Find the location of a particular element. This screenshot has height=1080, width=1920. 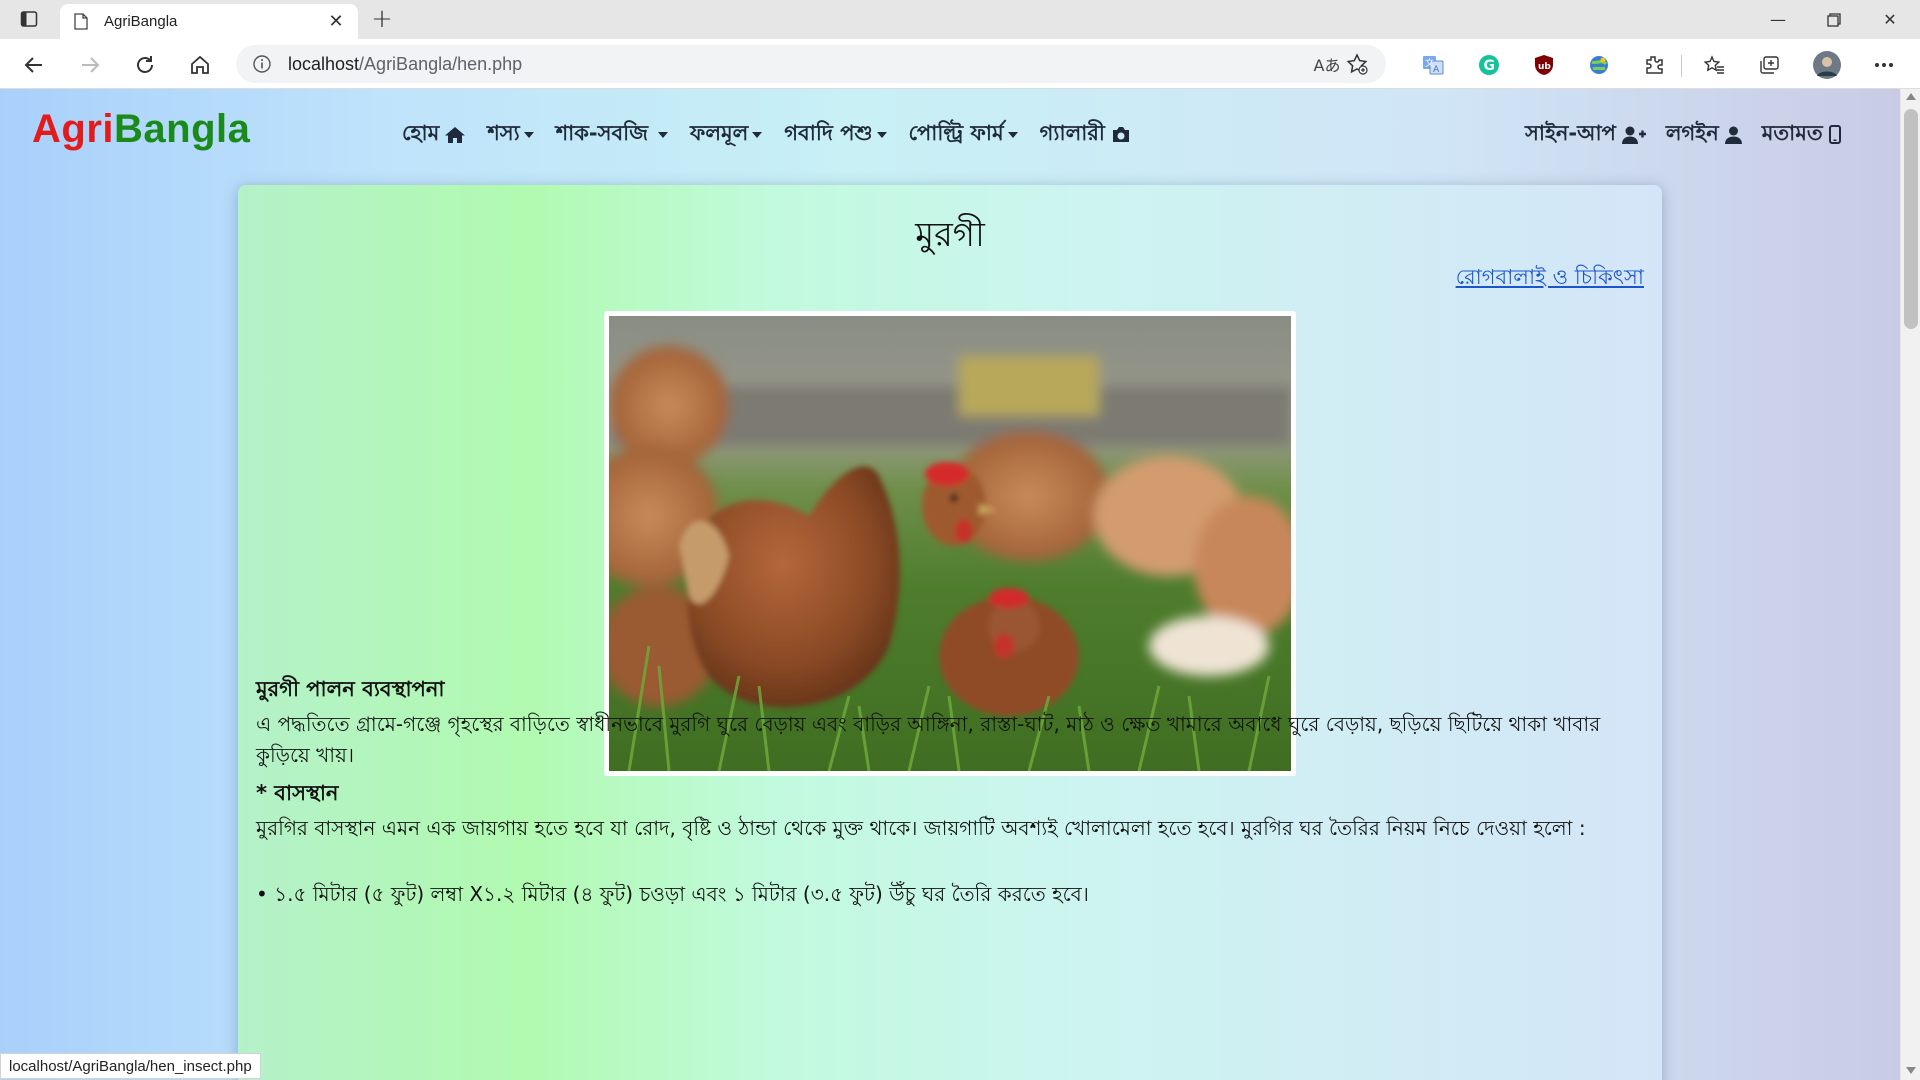

add-favorite-icon is located at coordinates (1357, 64).